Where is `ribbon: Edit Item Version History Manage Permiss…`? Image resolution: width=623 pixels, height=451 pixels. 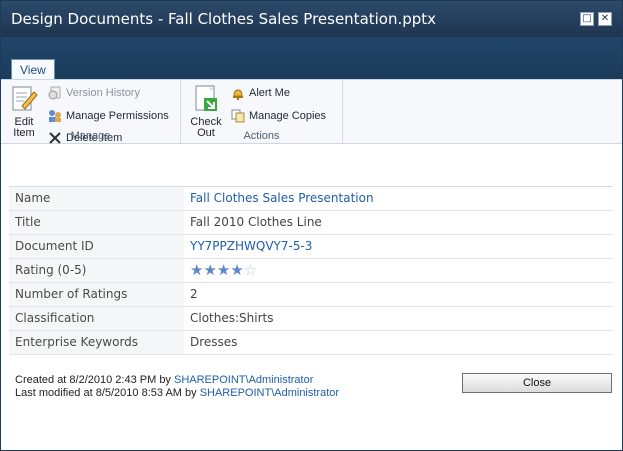 ribbon: Edit Item Version History Manage Permiss… is located at coordinates (311, 111).